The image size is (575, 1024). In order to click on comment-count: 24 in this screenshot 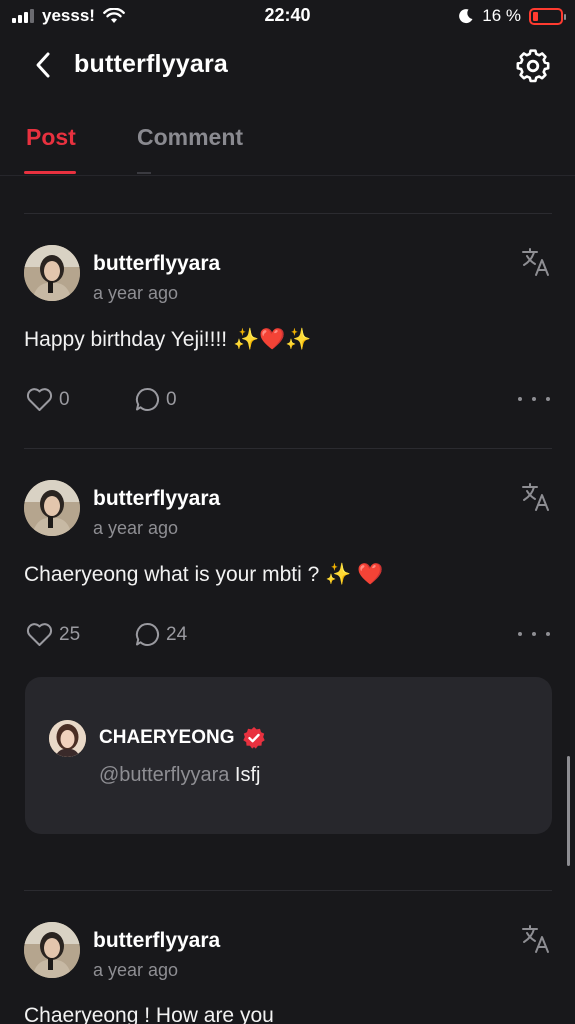, I will do `click(177, 634)`.